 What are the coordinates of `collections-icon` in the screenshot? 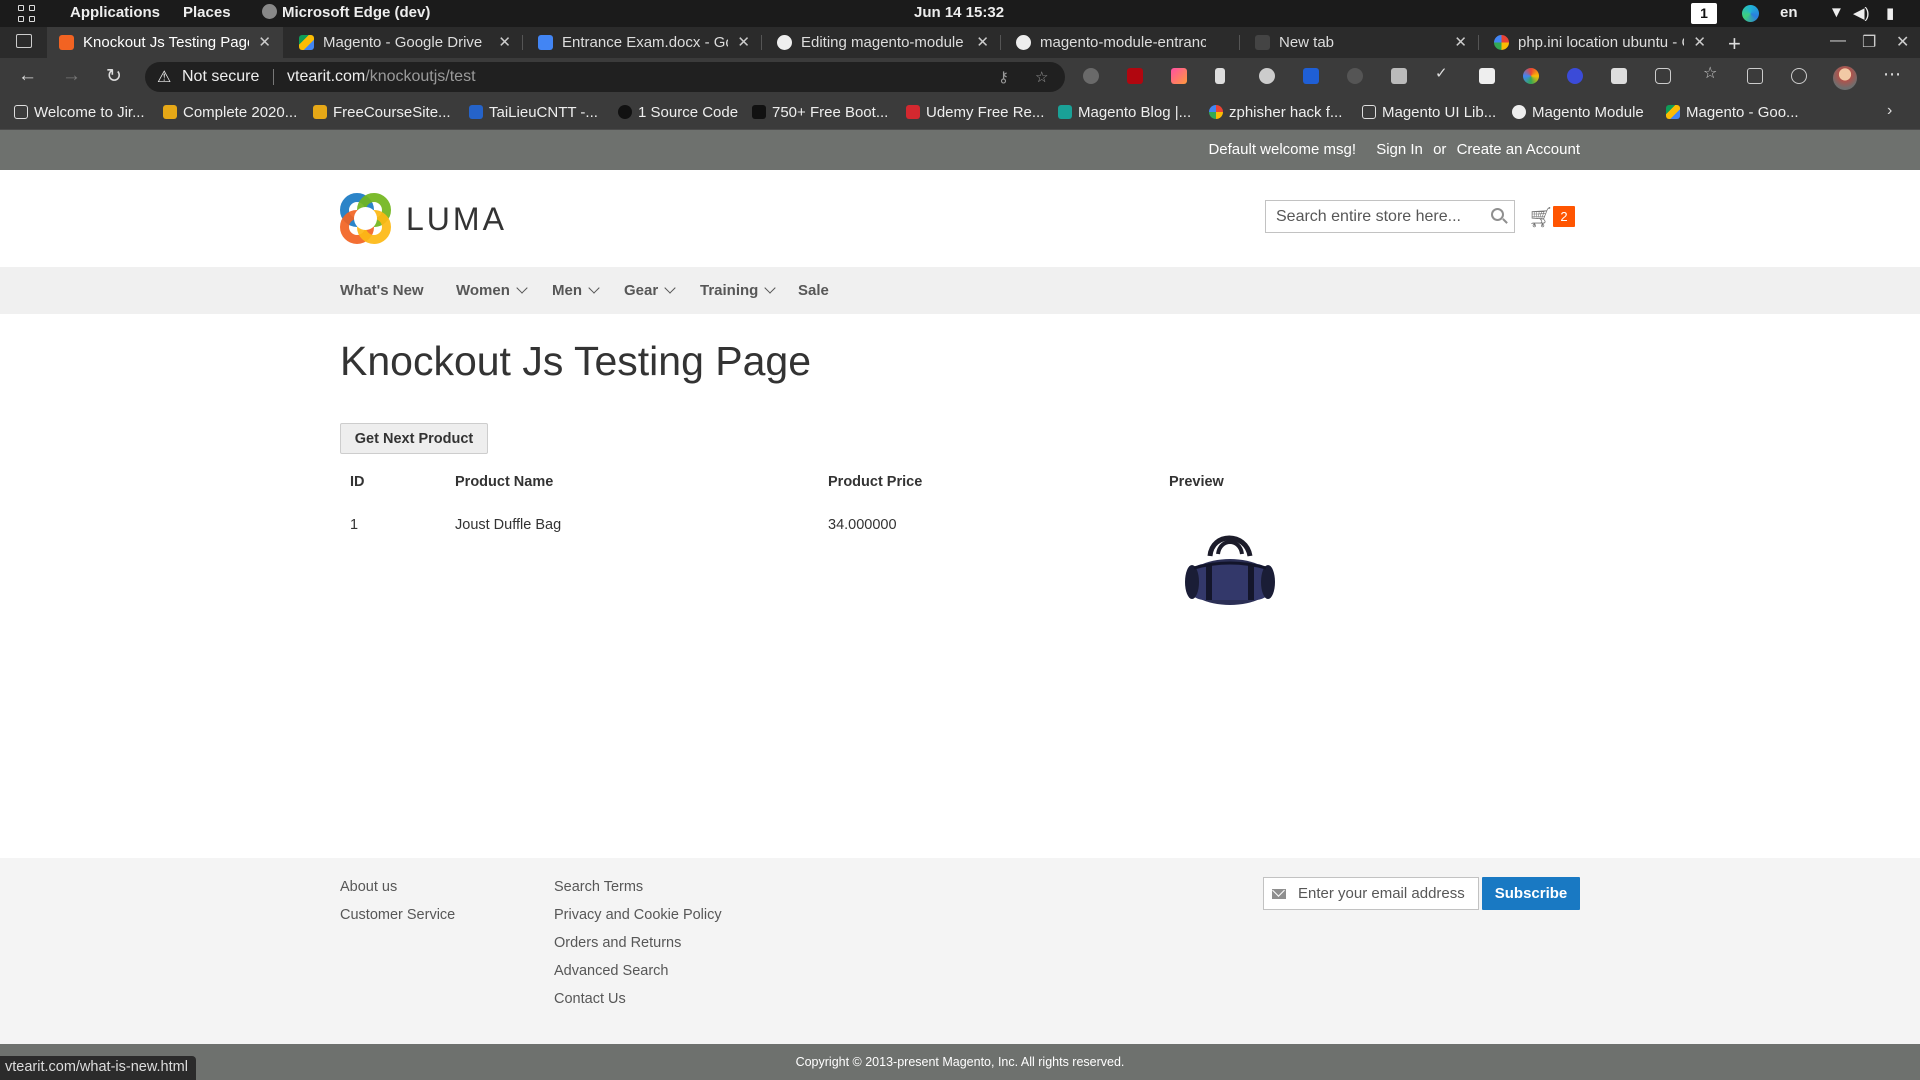 It's located at (1755, 76).